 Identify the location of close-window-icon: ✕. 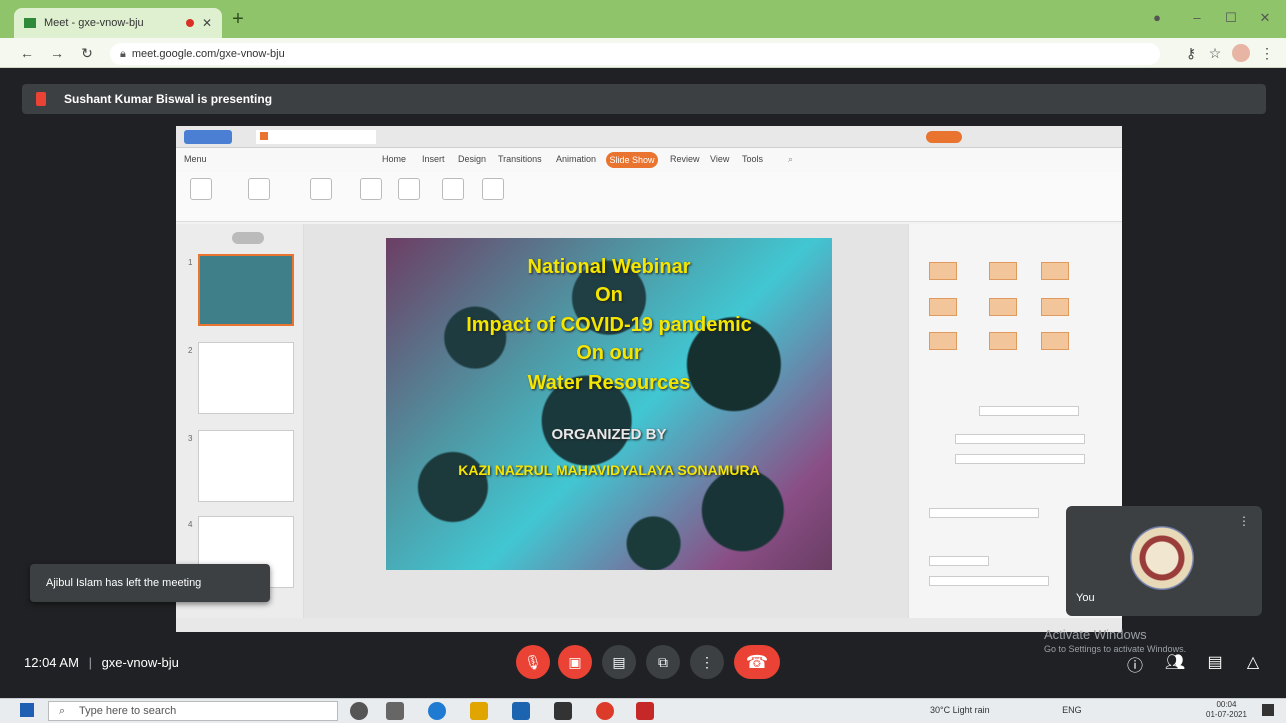
(1265, 19).